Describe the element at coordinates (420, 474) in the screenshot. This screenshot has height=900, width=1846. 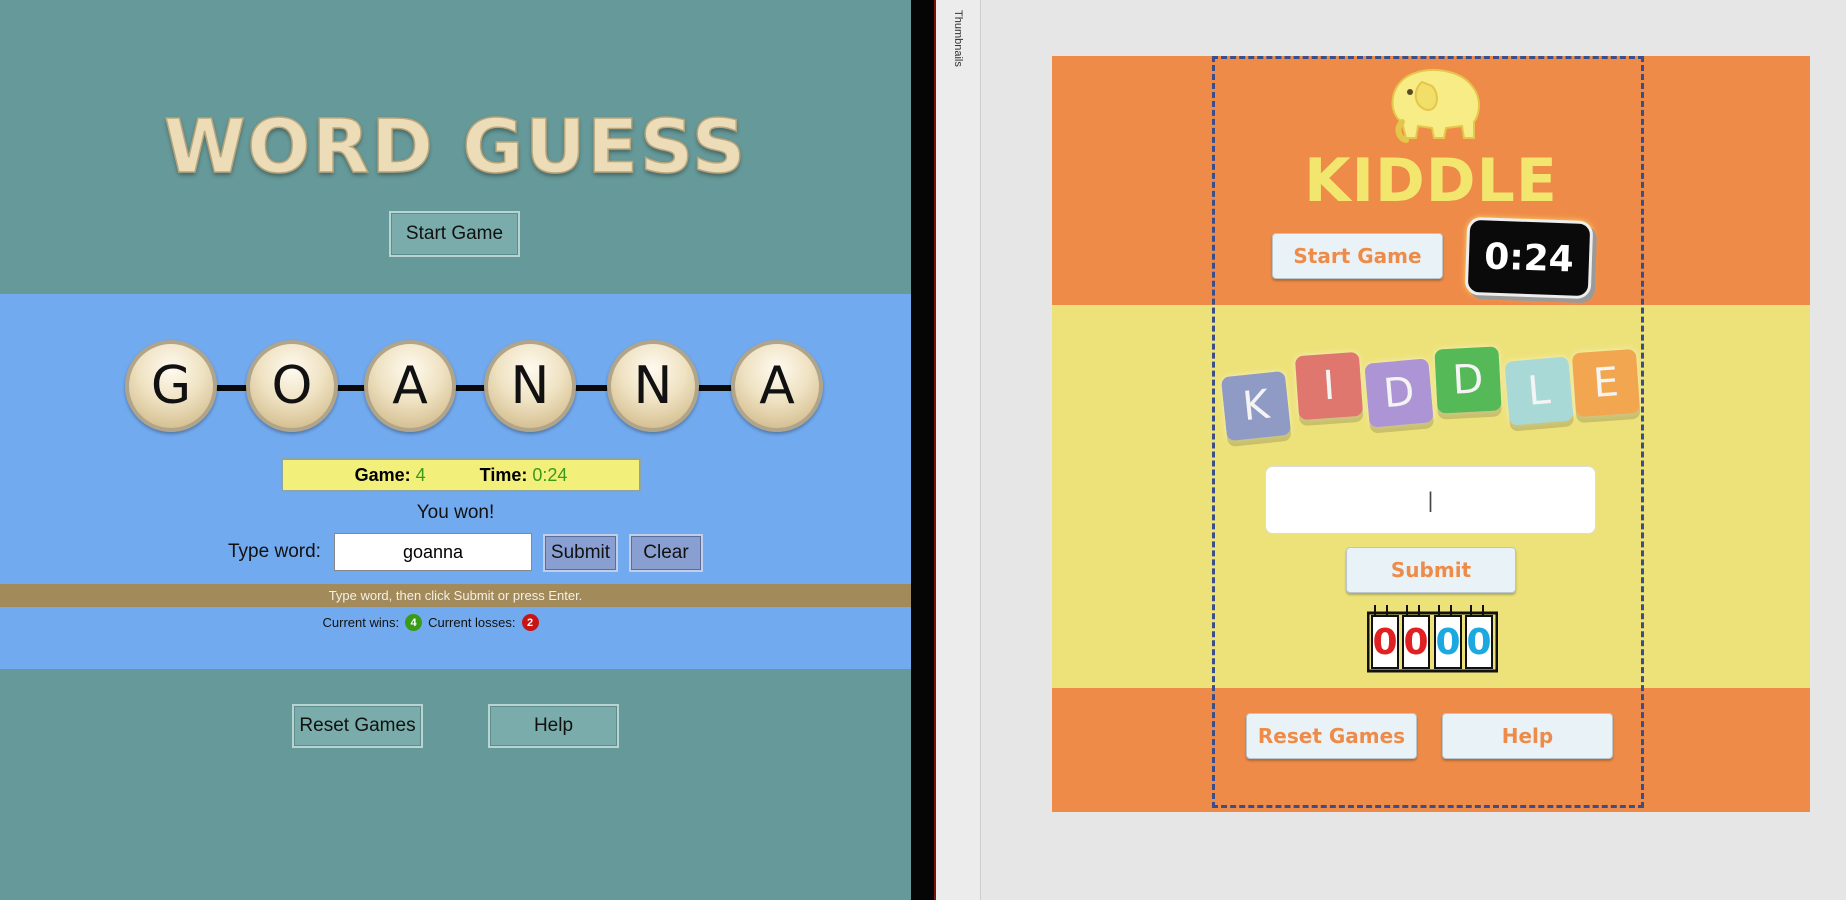
I see `game-value: 4` at that location.